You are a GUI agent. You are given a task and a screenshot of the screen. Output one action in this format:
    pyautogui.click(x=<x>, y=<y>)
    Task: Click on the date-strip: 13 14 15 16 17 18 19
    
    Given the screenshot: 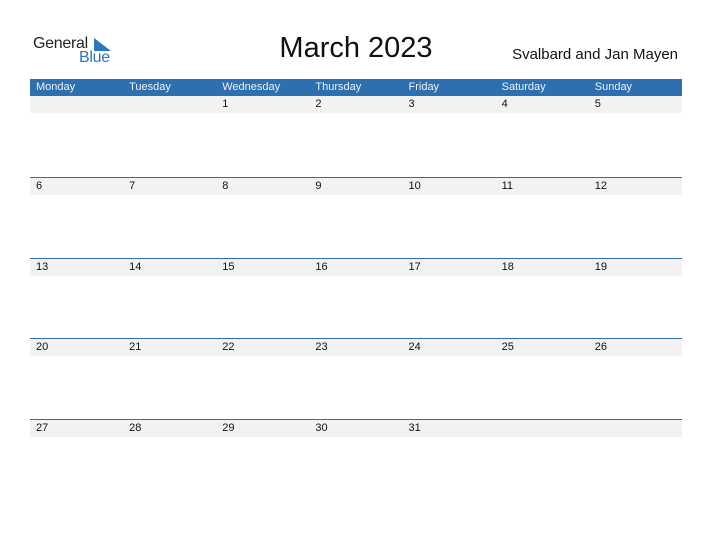 What is the action you would take?
    pyautogui.click(x=356, y=267)
    